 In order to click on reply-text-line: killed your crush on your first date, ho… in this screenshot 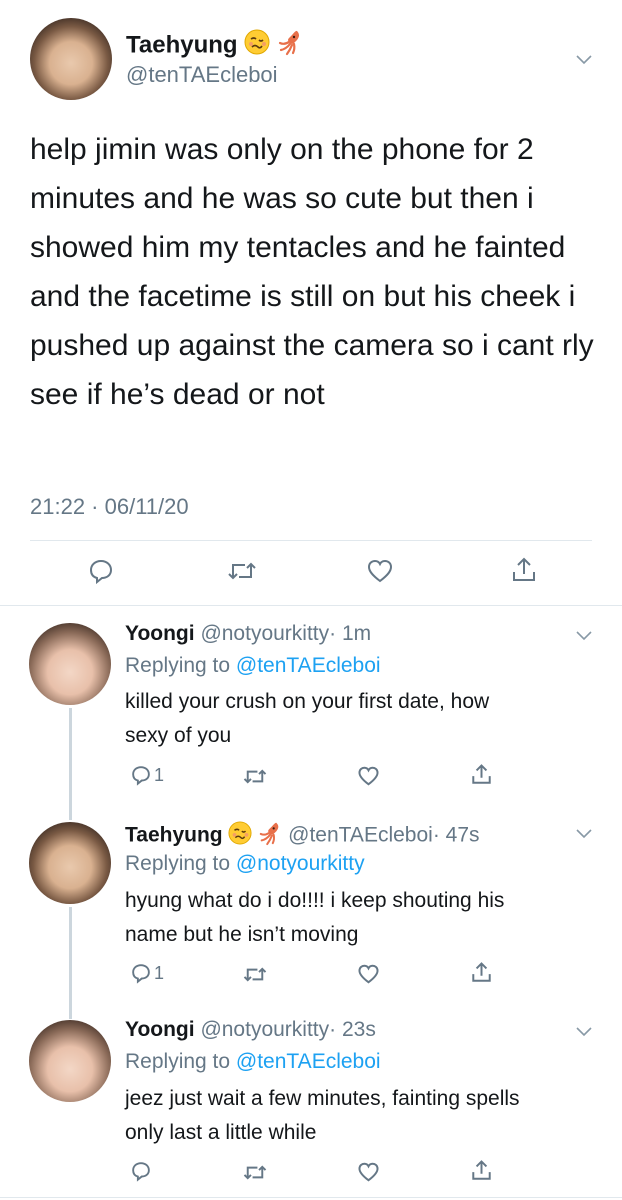, I will do `click(307, 701)`.